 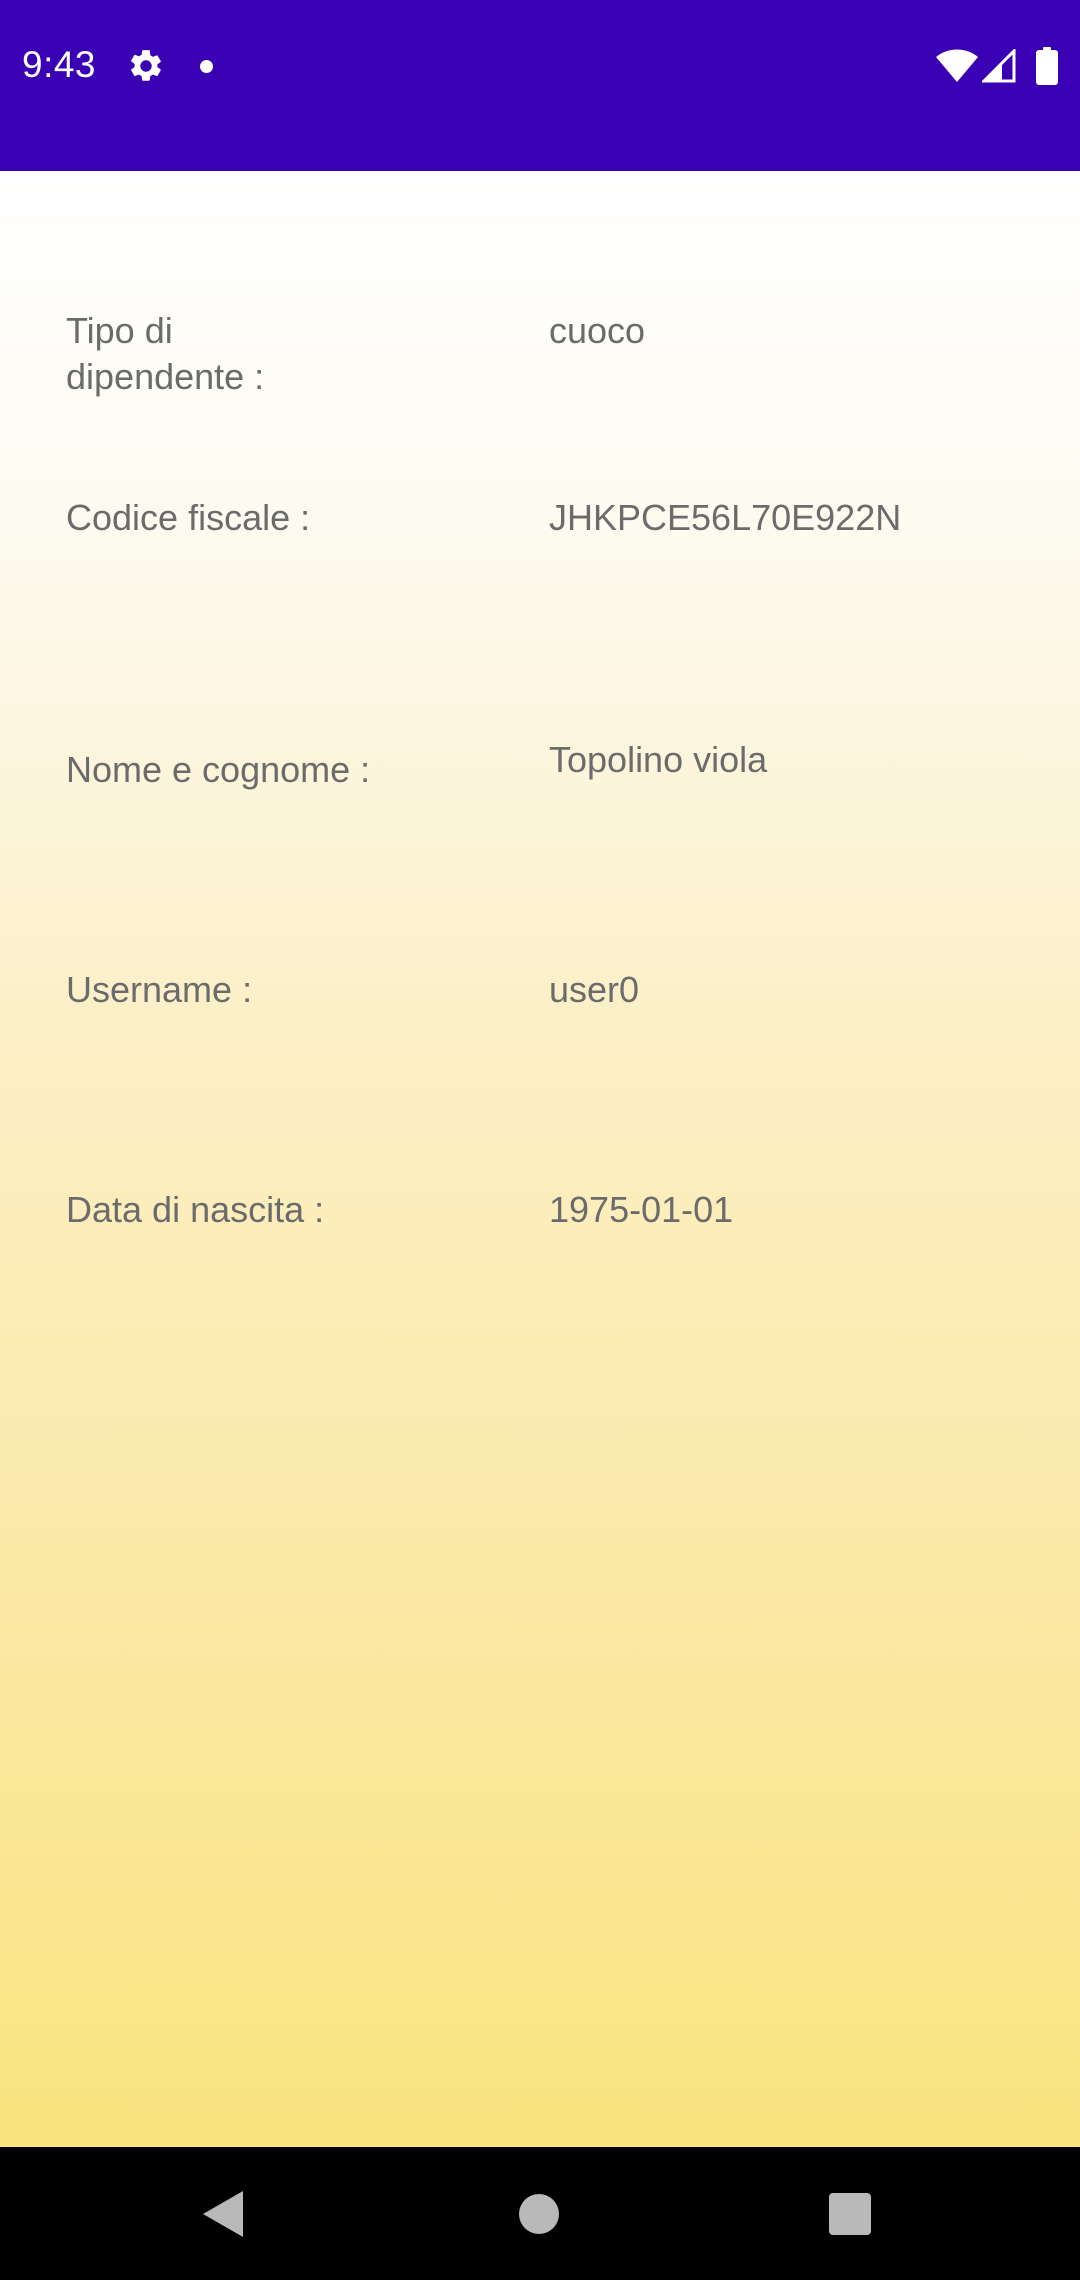 I want to click on employee-type-value: cuoco, so click(x=597, y=330).